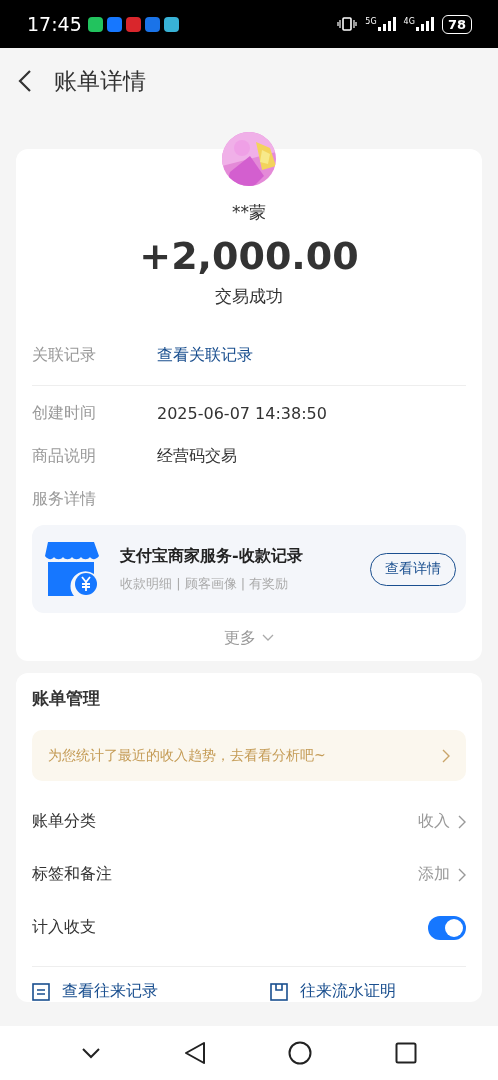 Image resolution: width=498 pixels, height=1080 pixels. Describe the element at coordinates (64, 456) in the screenshot. I see `field-label: 商品说明` at that location.